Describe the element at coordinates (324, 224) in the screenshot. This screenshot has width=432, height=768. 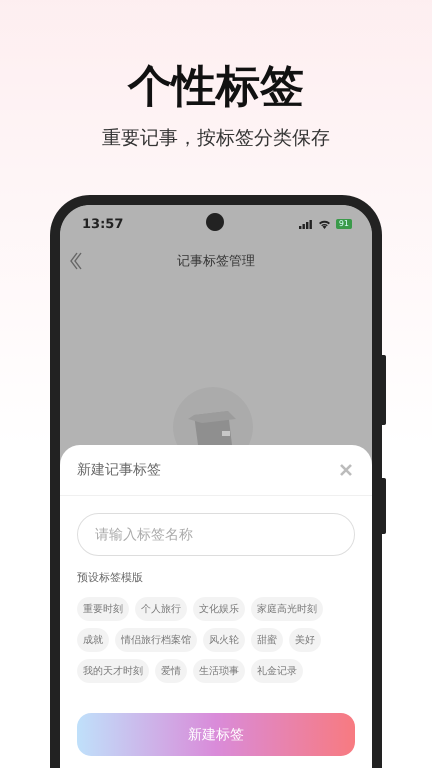
I see `wifi-icon` at that location.